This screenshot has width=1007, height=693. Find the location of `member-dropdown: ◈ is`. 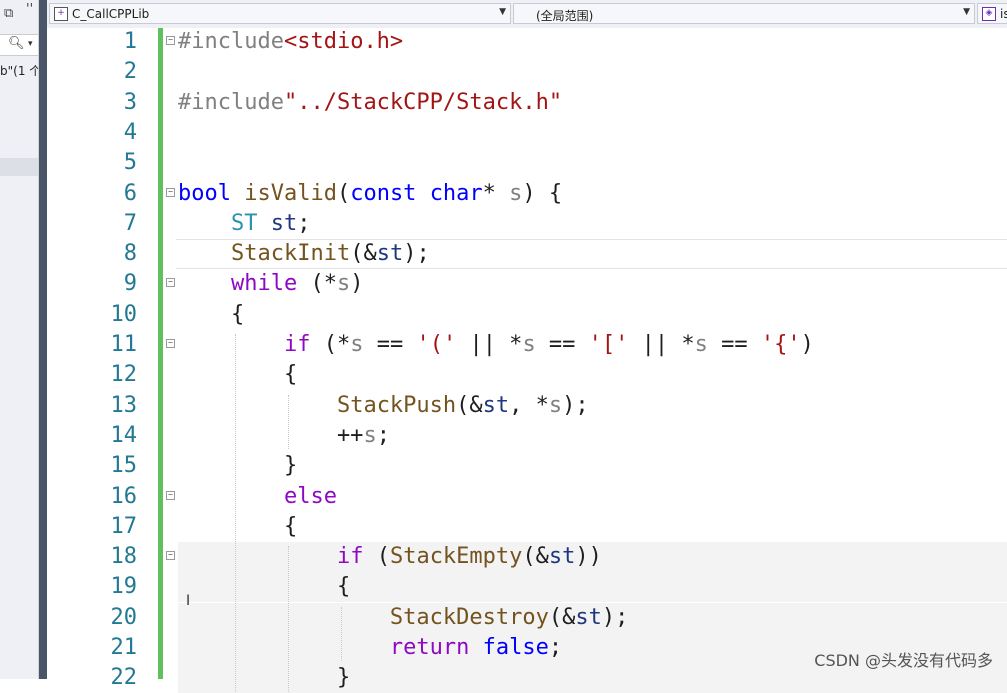

member-dropdown: ◈ is is located at coordinates (992, 13).